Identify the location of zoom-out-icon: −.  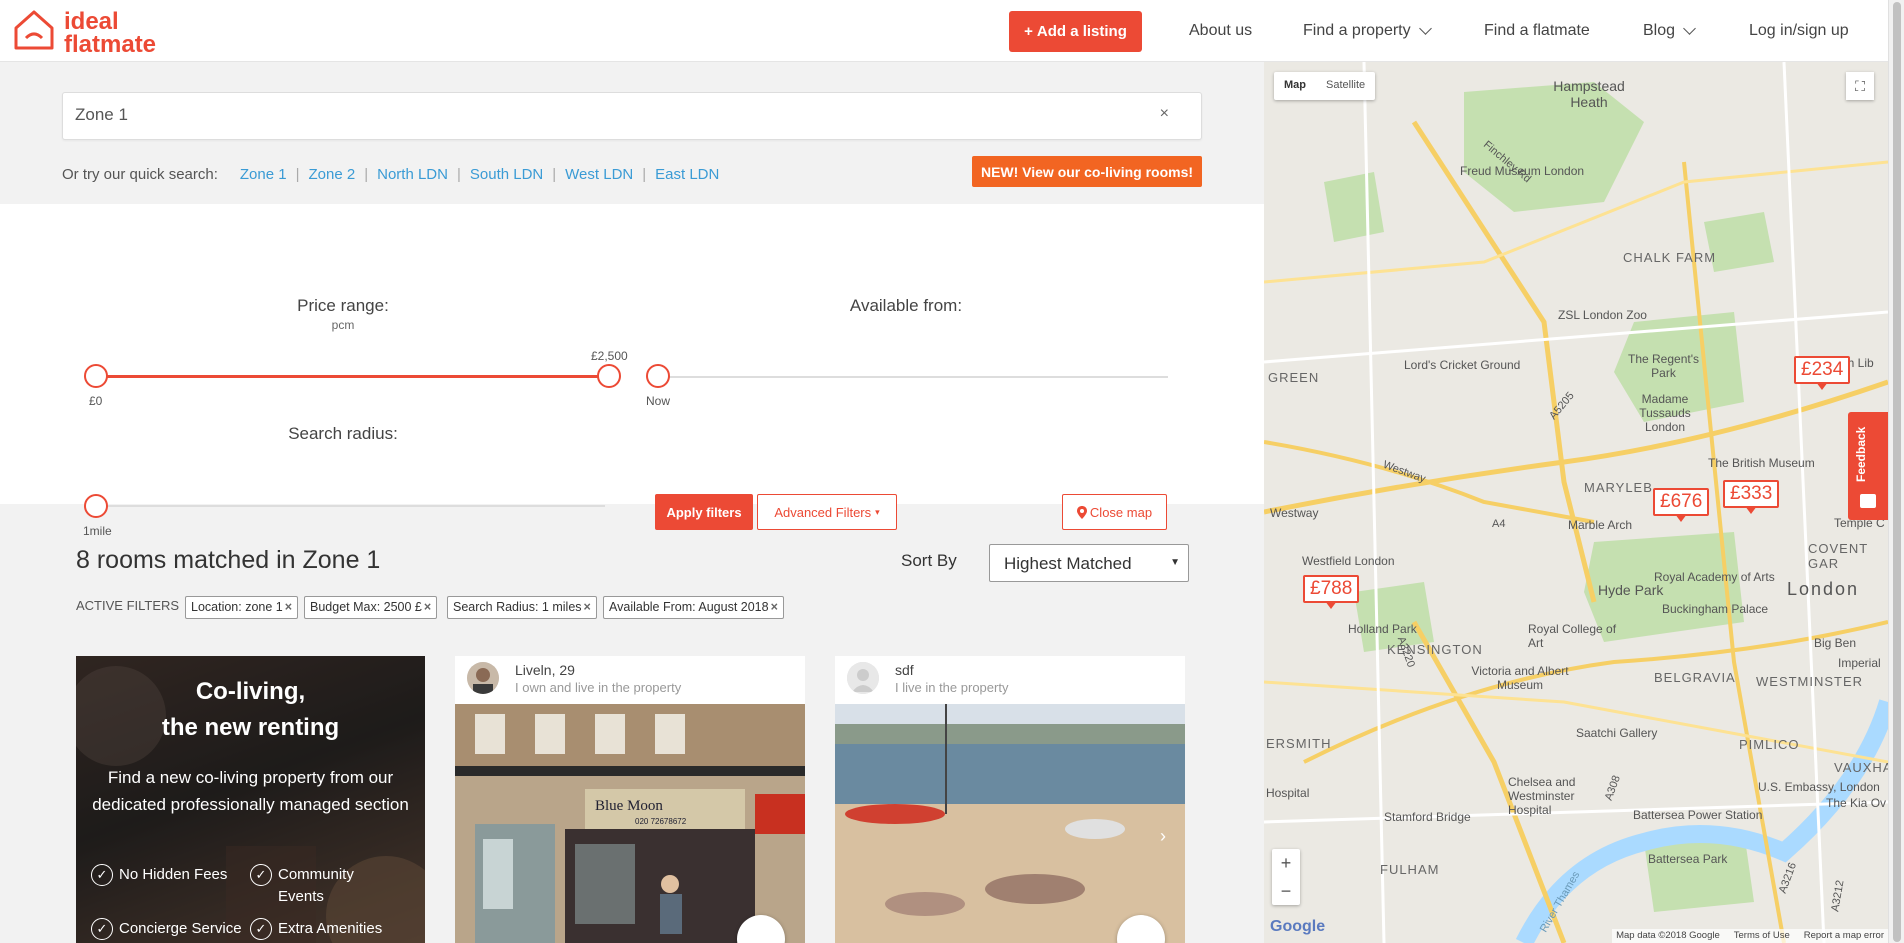
(1286, 891).